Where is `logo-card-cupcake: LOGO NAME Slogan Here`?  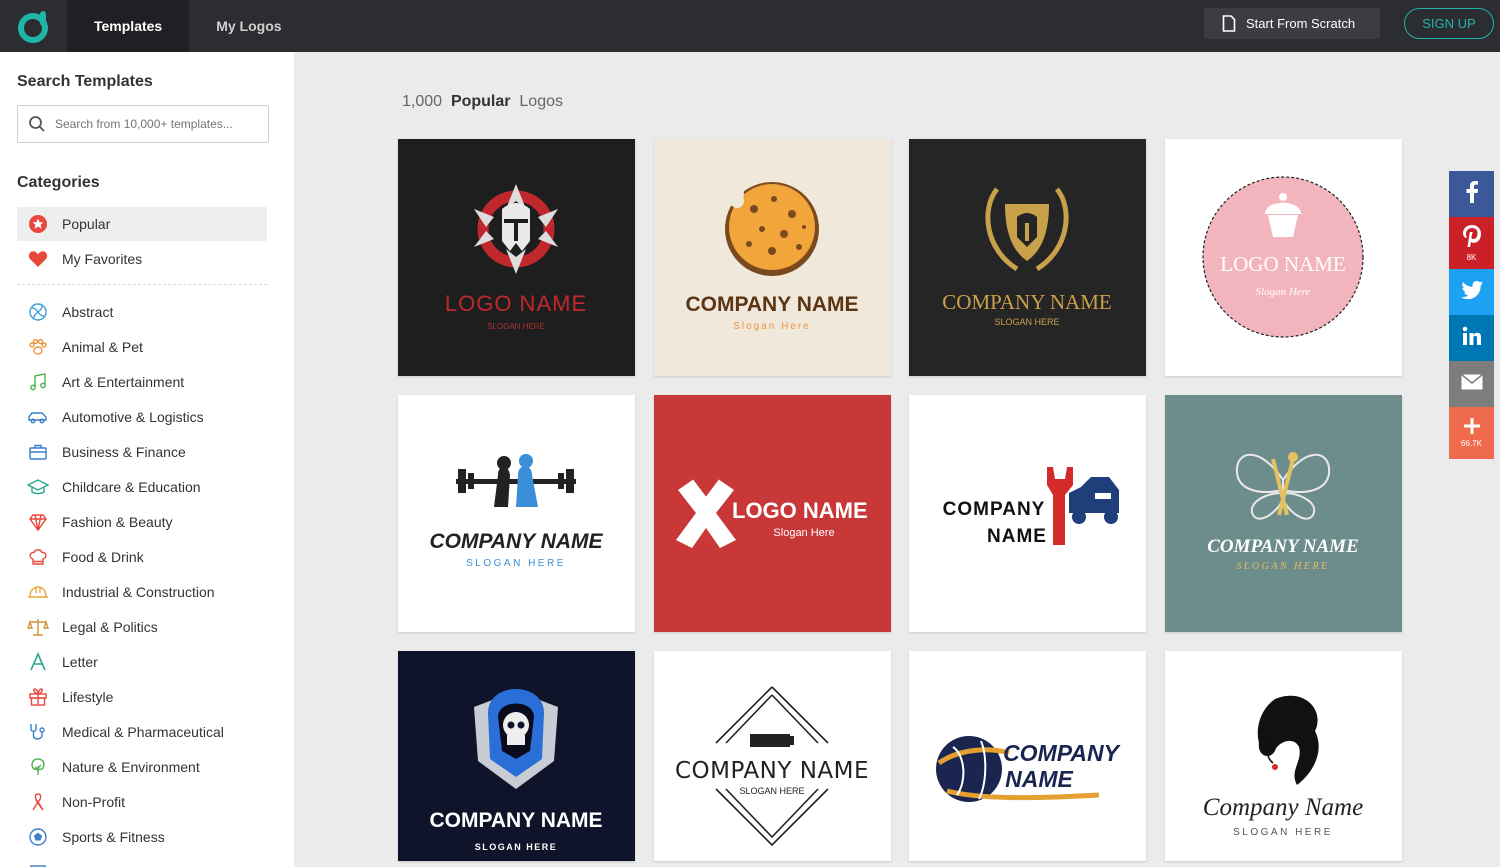 logo-card-cupcake: LOGO NAME Slogan Here is located at coordinates (1283, 257).